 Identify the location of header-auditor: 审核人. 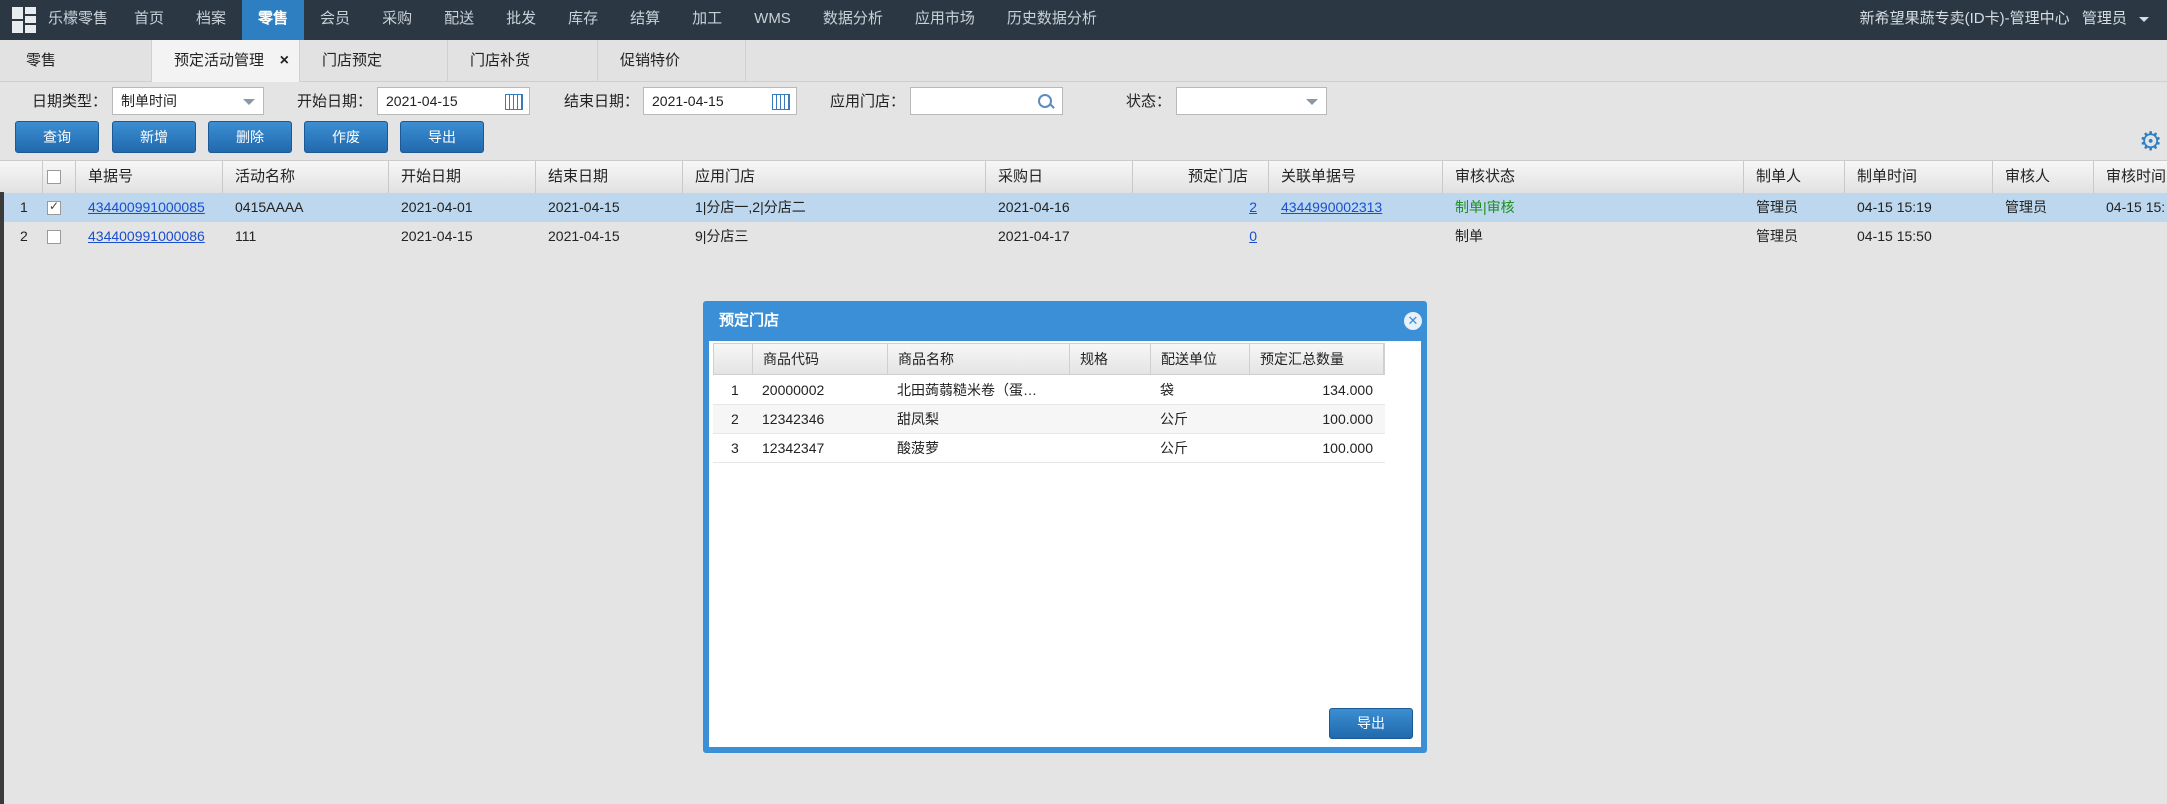
(2043, 177).